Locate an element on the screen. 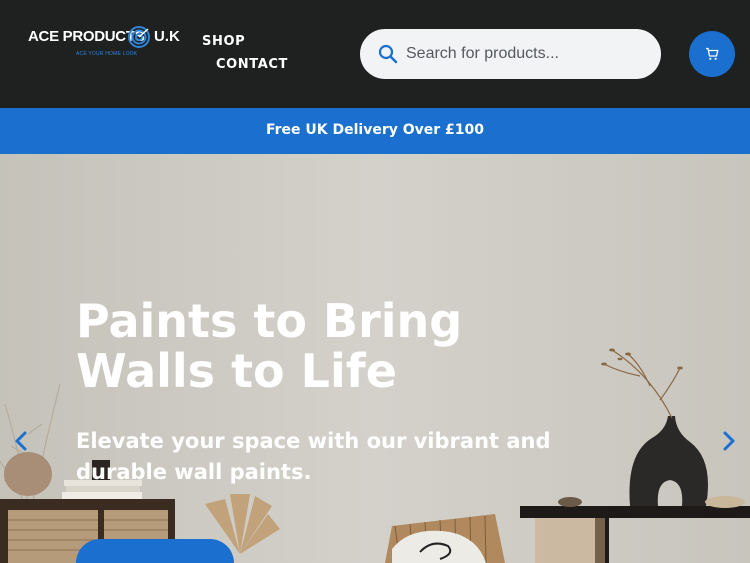 This screenshot has height=563, width=750. logo-suffix: U.K is located at coordinates (167, 36).